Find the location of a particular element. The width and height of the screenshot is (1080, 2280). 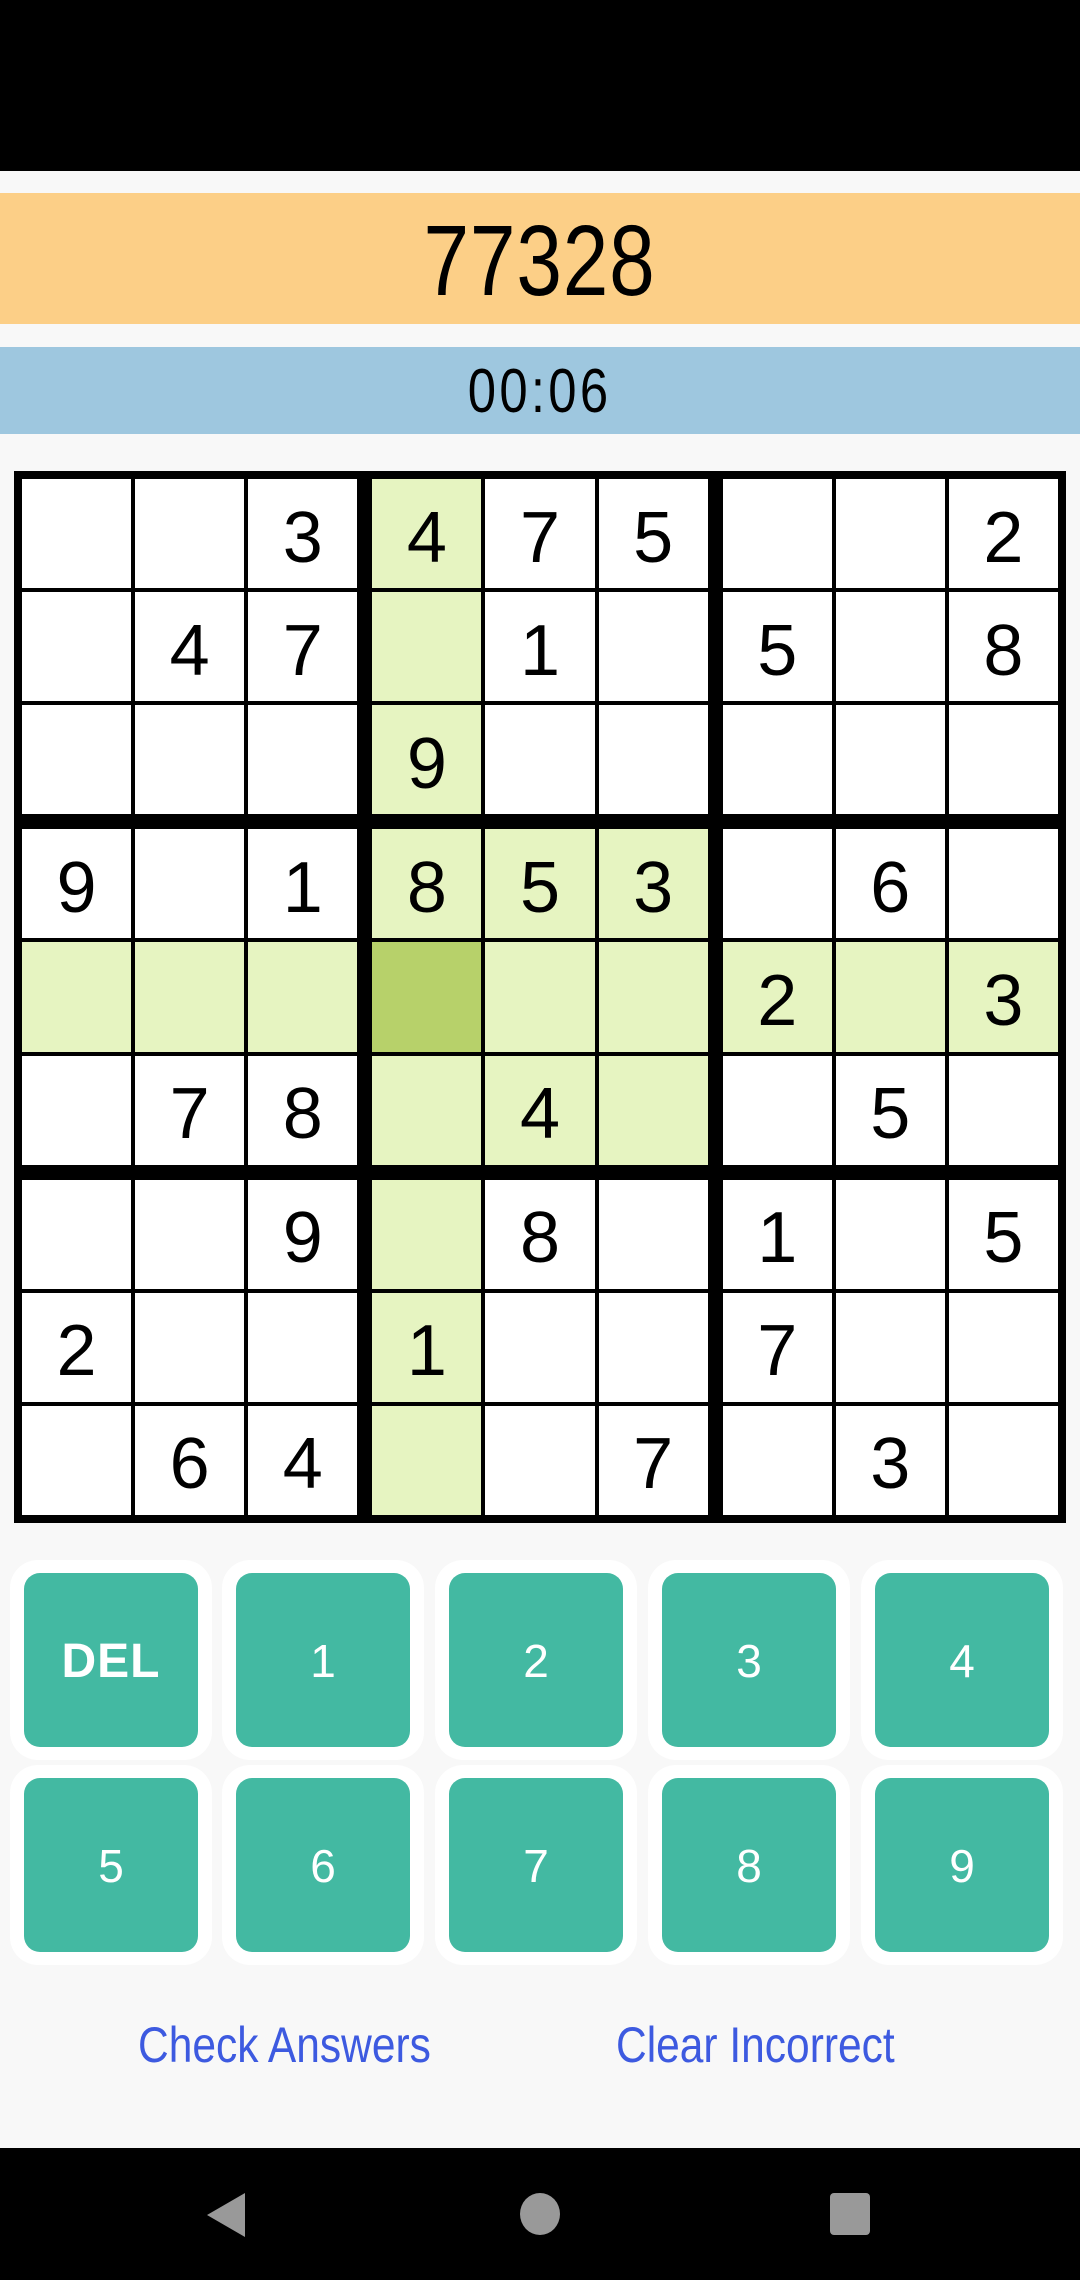

board-cell-r3-c5 is located at coordinates (540, 760).